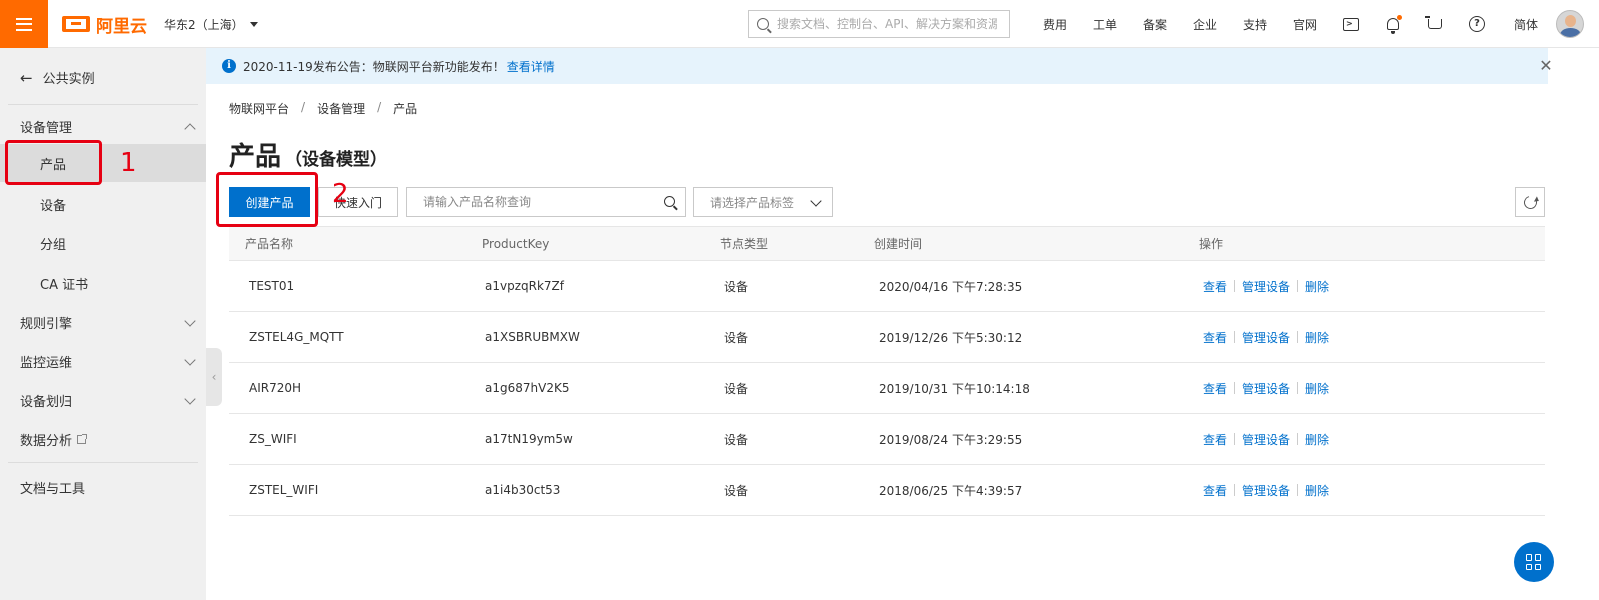 This screenshot has width=1599, height=600. Describe the element at coordinates (103, 487) in the screenshot. I see `sidebar-group-docs: 文档与工具` at that location.